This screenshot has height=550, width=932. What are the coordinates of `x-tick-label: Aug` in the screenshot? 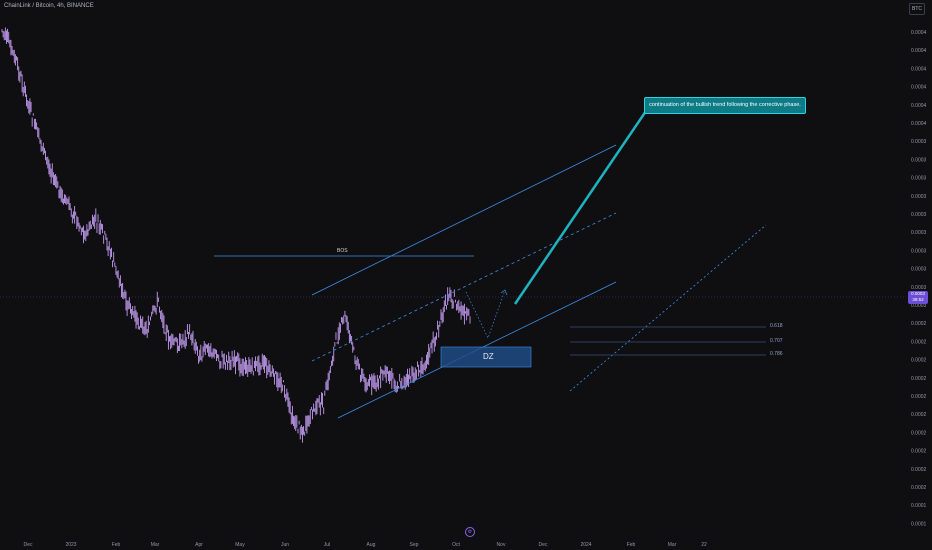 It's located at (371, 545).